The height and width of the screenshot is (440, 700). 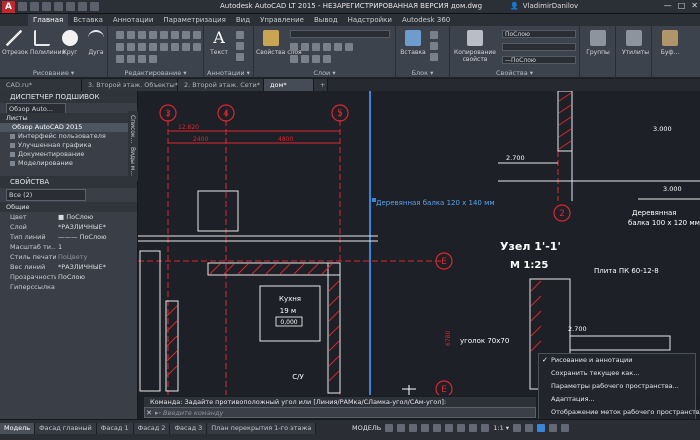 What do you see at coordinates (197, 47) in the screenshot?
I see `lengthen-icon` at bounding box center [197, 47].